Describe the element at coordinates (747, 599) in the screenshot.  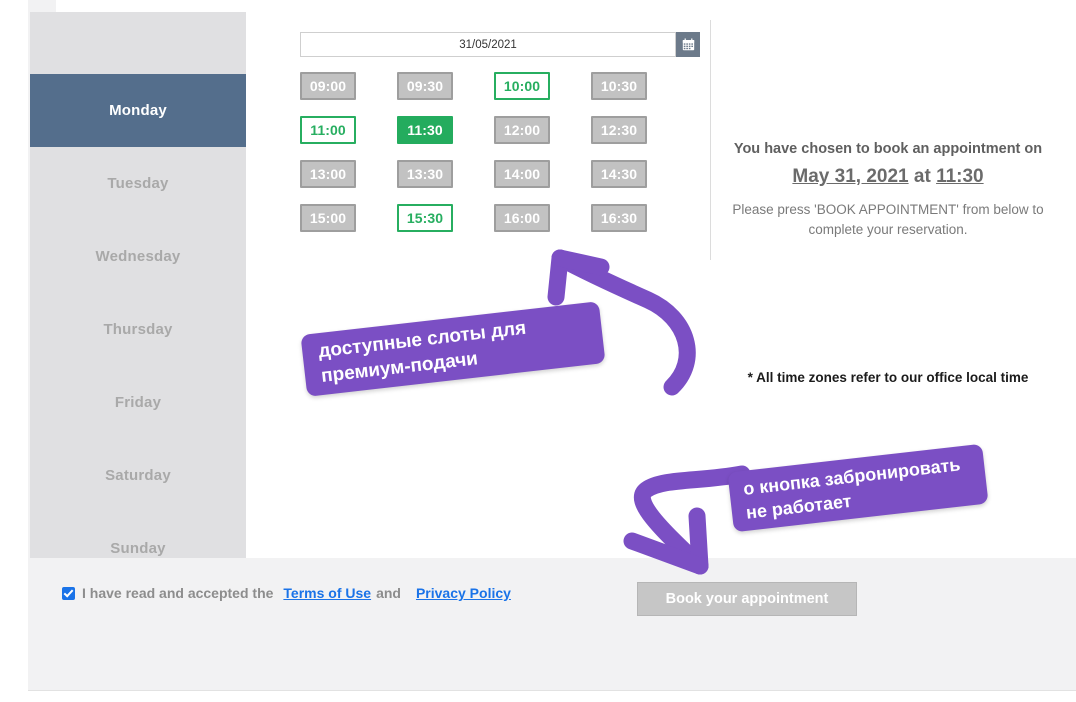
I see `book-appointment-button: Book your appointment` at that location.